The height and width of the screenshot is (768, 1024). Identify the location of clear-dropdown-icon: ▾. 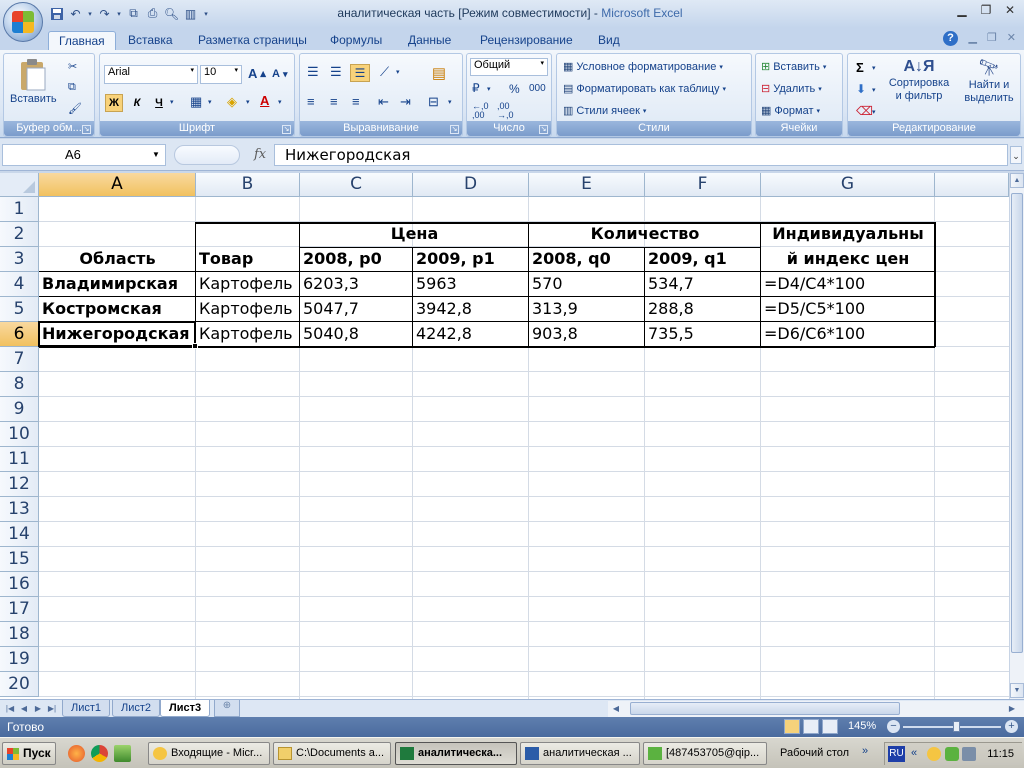
(874, 112).